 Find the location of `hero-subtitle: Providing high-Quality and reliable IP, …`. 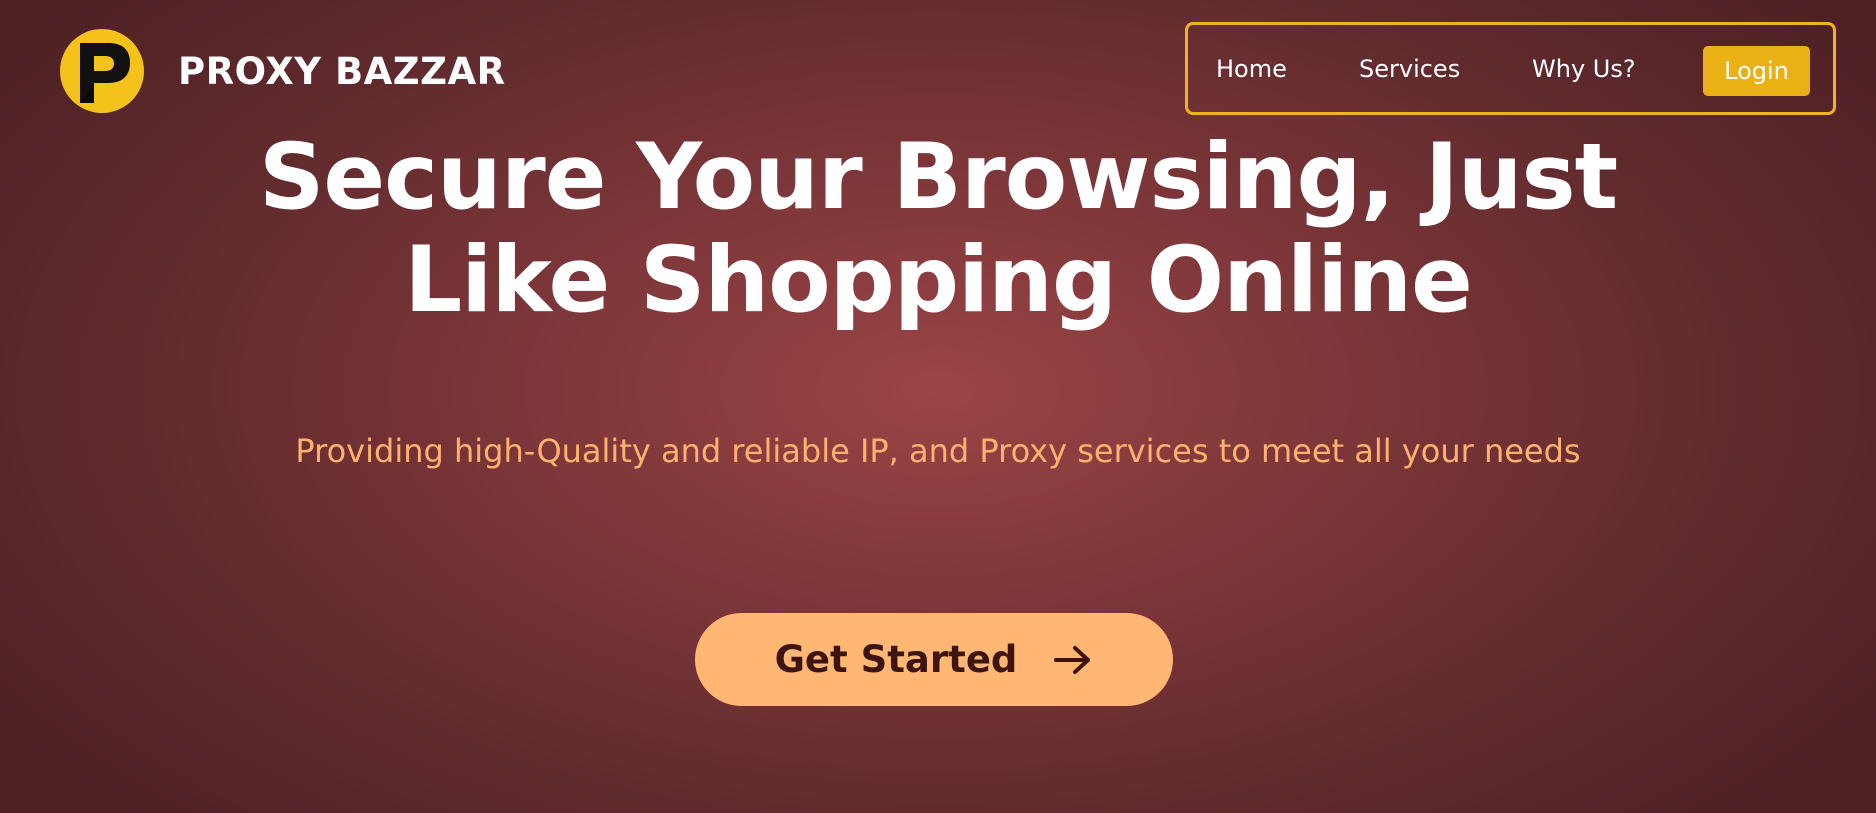

hero-subtitle: Providing high-Quality and reliable IP, … is located at coordinates (938, 451).